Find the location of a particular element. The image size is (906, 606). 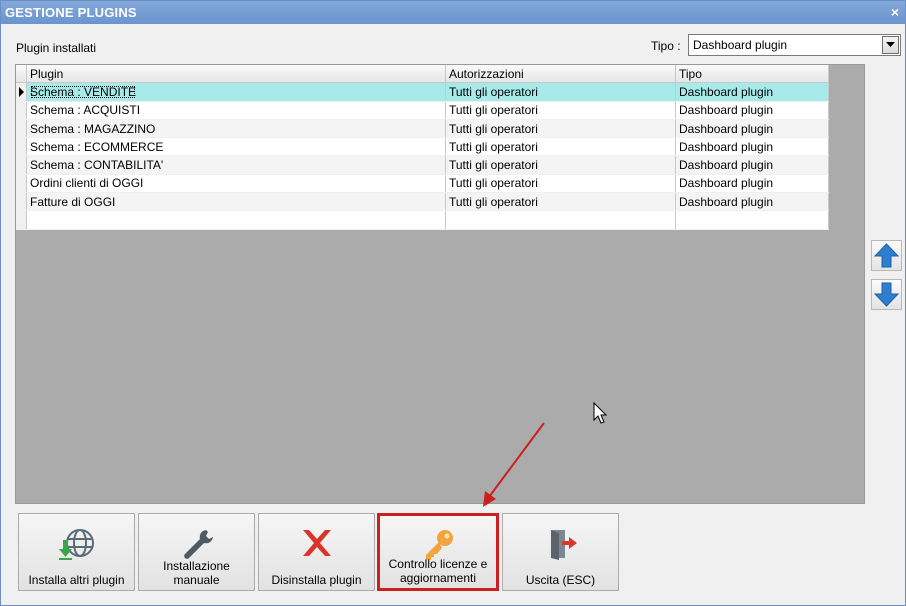

tipo-select-value: Dashboard plugin is located at coordinates (740, 45).